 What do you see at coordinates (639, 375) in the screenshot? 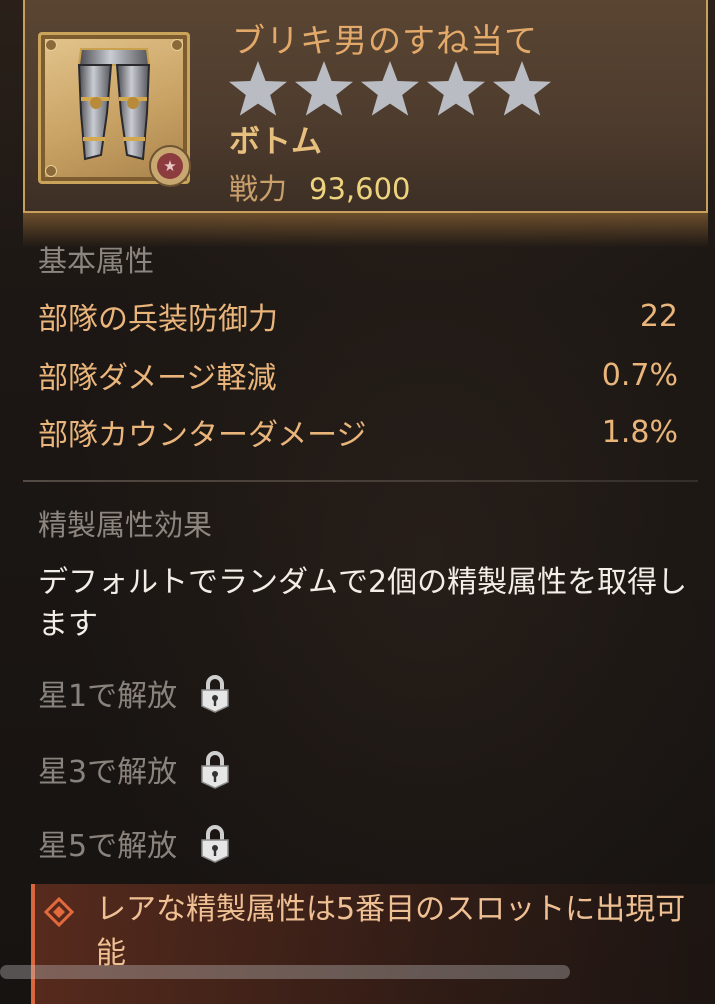
I see `stat-value: 0.7%` at bounding box center [639, 375].